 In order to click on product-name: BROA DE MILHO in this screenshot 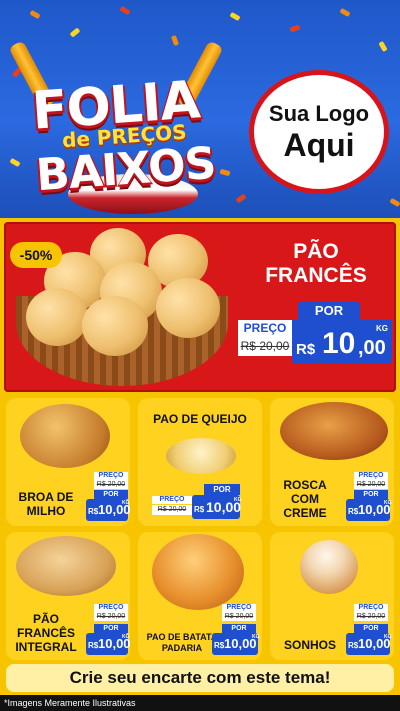, I will do `click(46, 504)`.